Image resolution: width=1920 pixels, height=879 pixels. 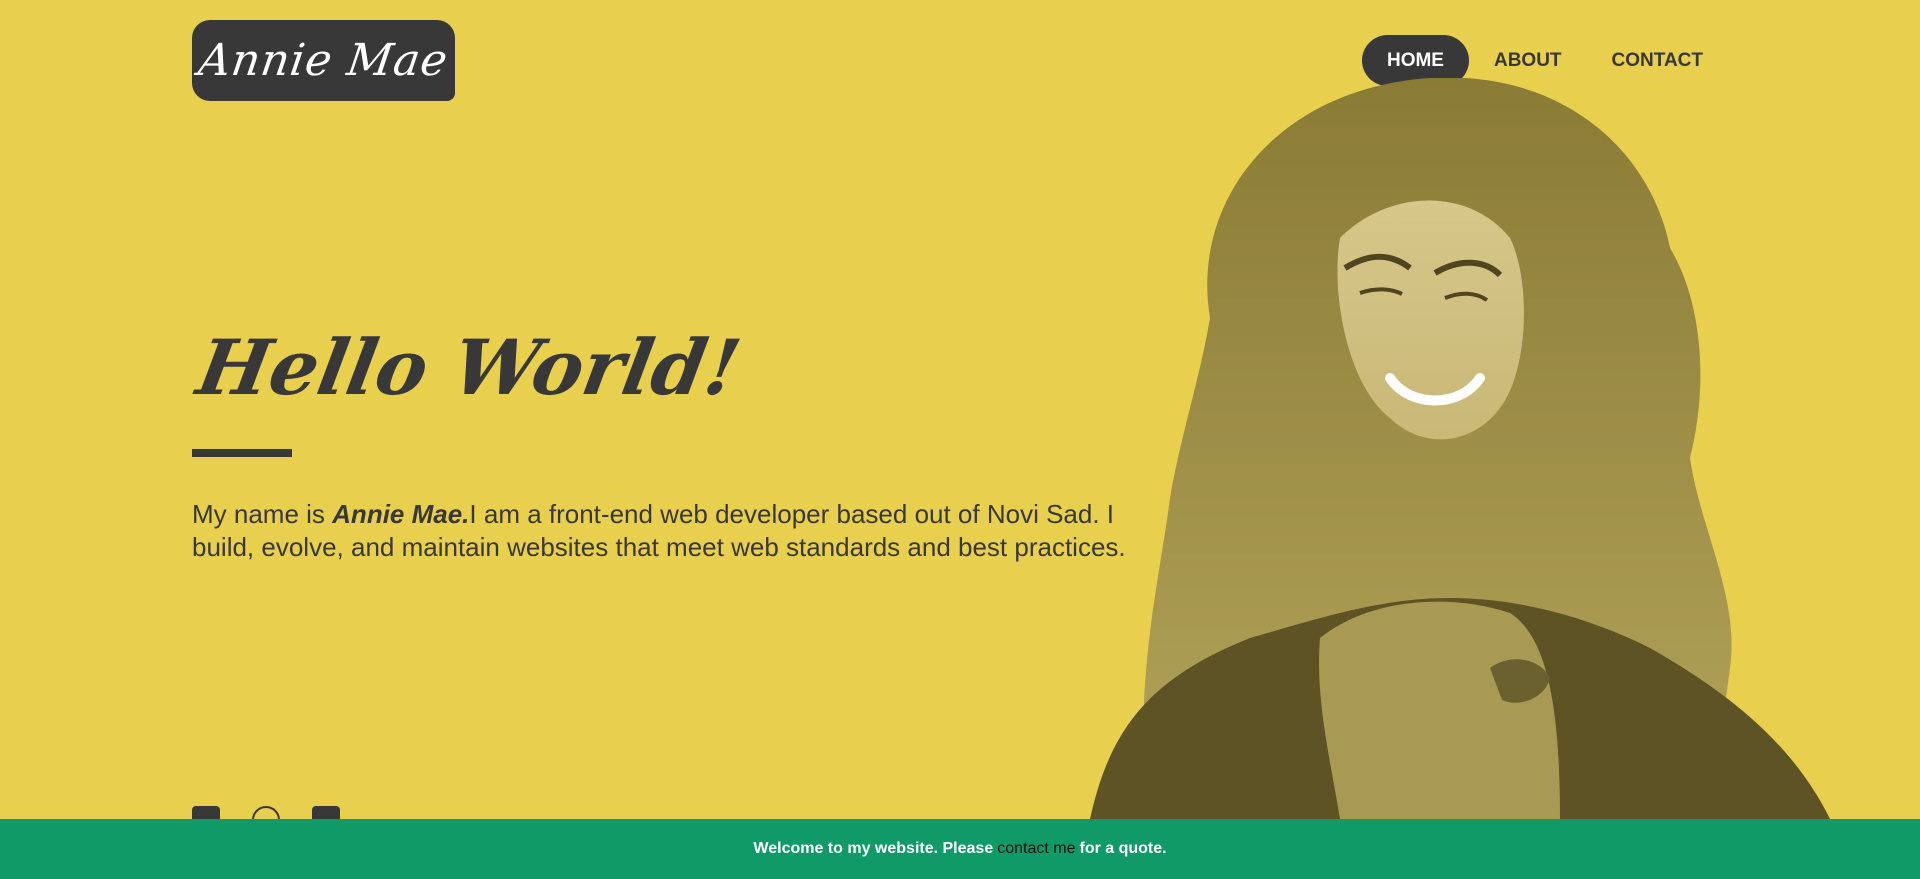 What do you see at coordinates (262, 514) in the screenshot?
I see `intro-prefix: My name is` at bounding box center [262, 514].